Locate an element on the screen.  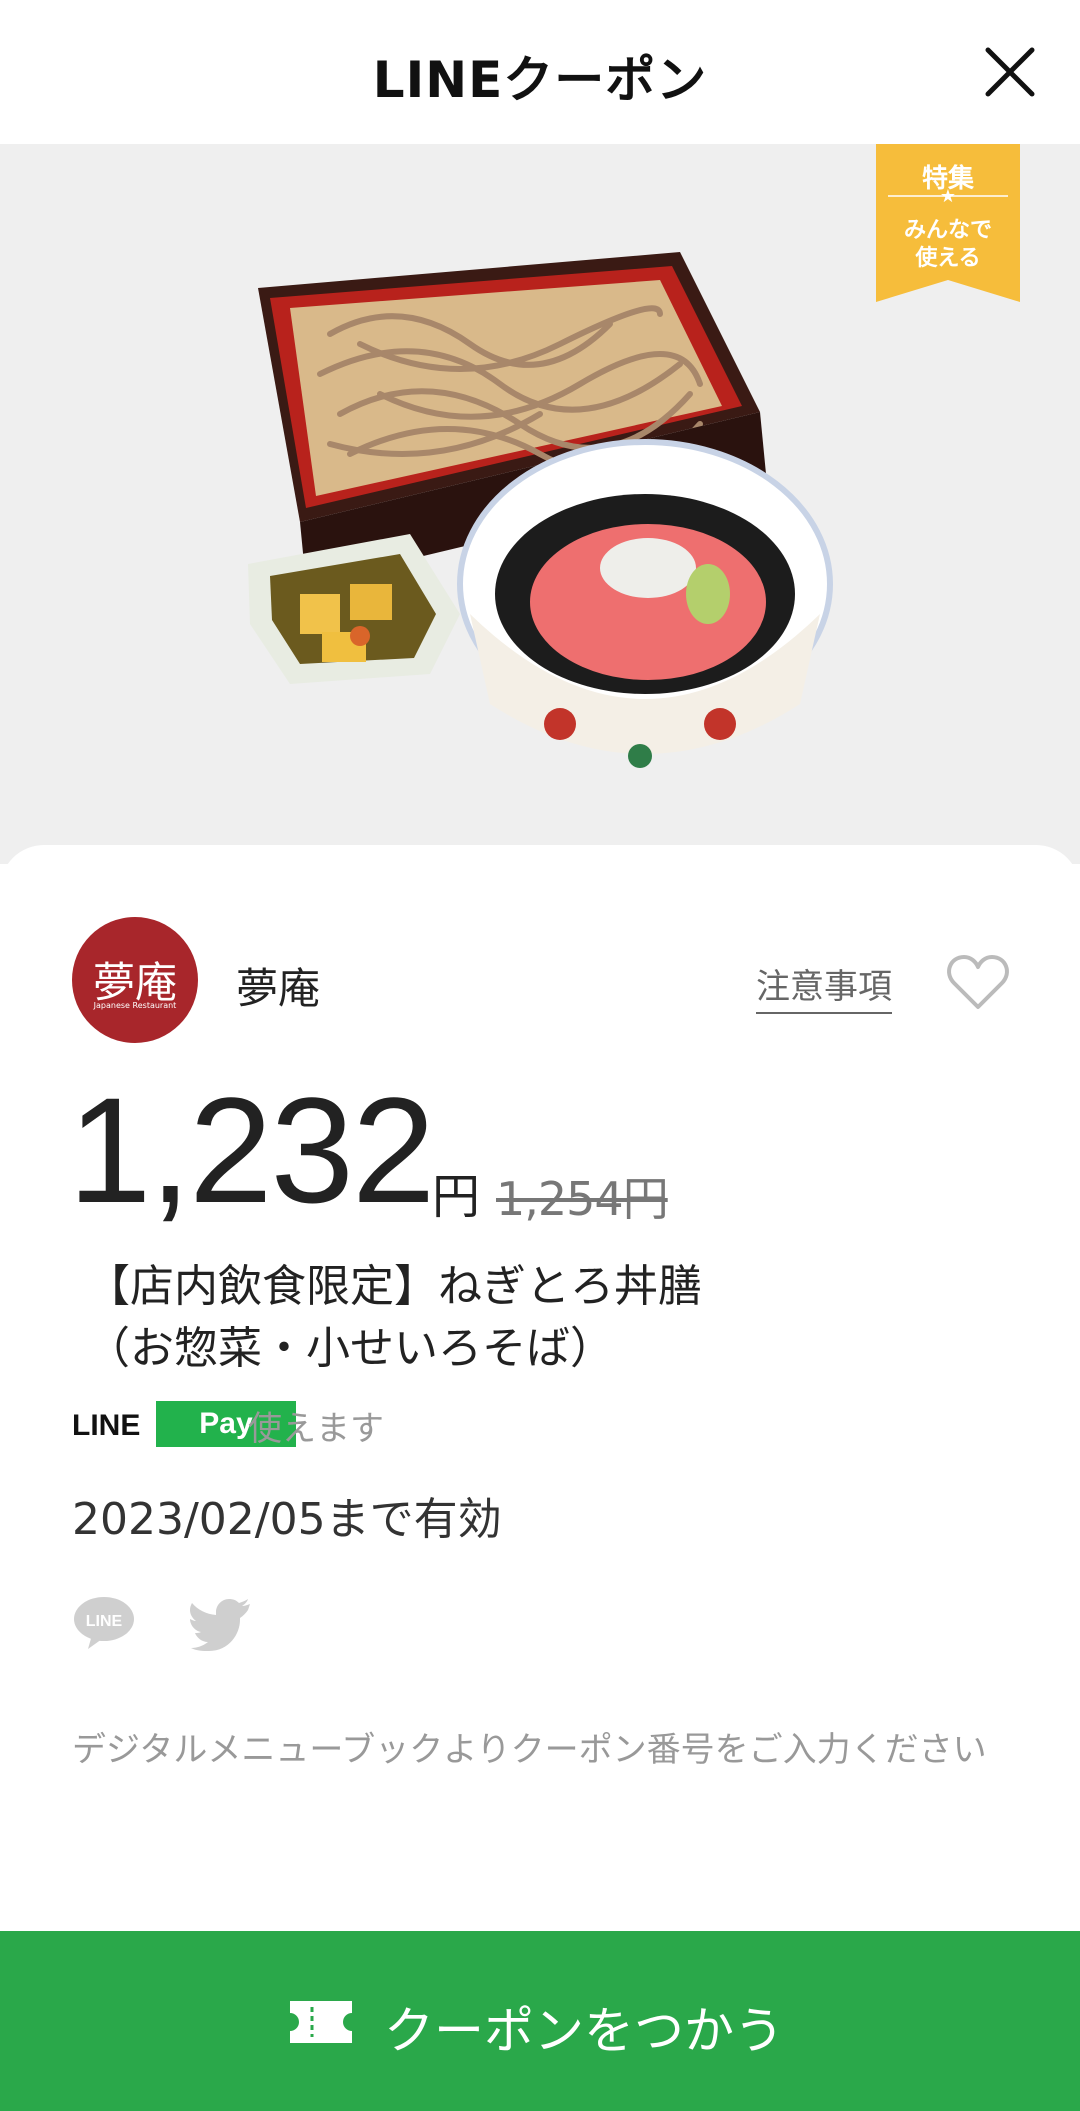
validity-date: 2023/02/05まで有効 is located at coordinates (287, 1519).